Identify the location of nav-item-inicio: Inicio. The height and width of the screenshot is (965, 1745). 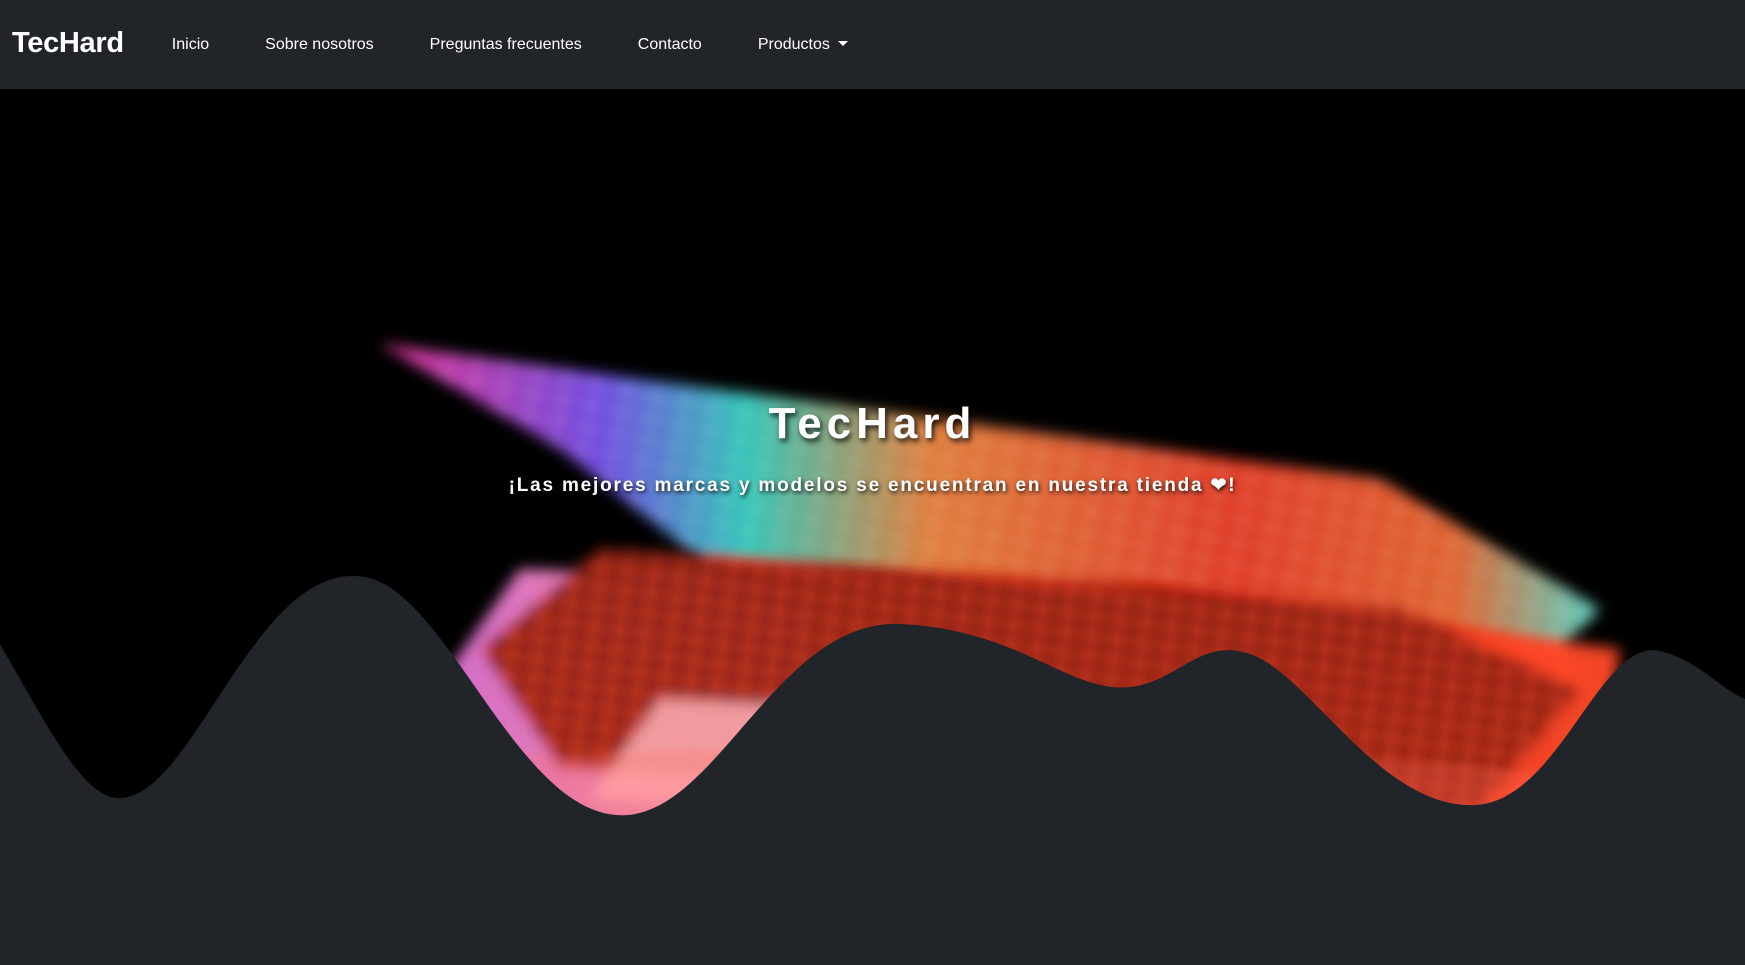
(190, 45).